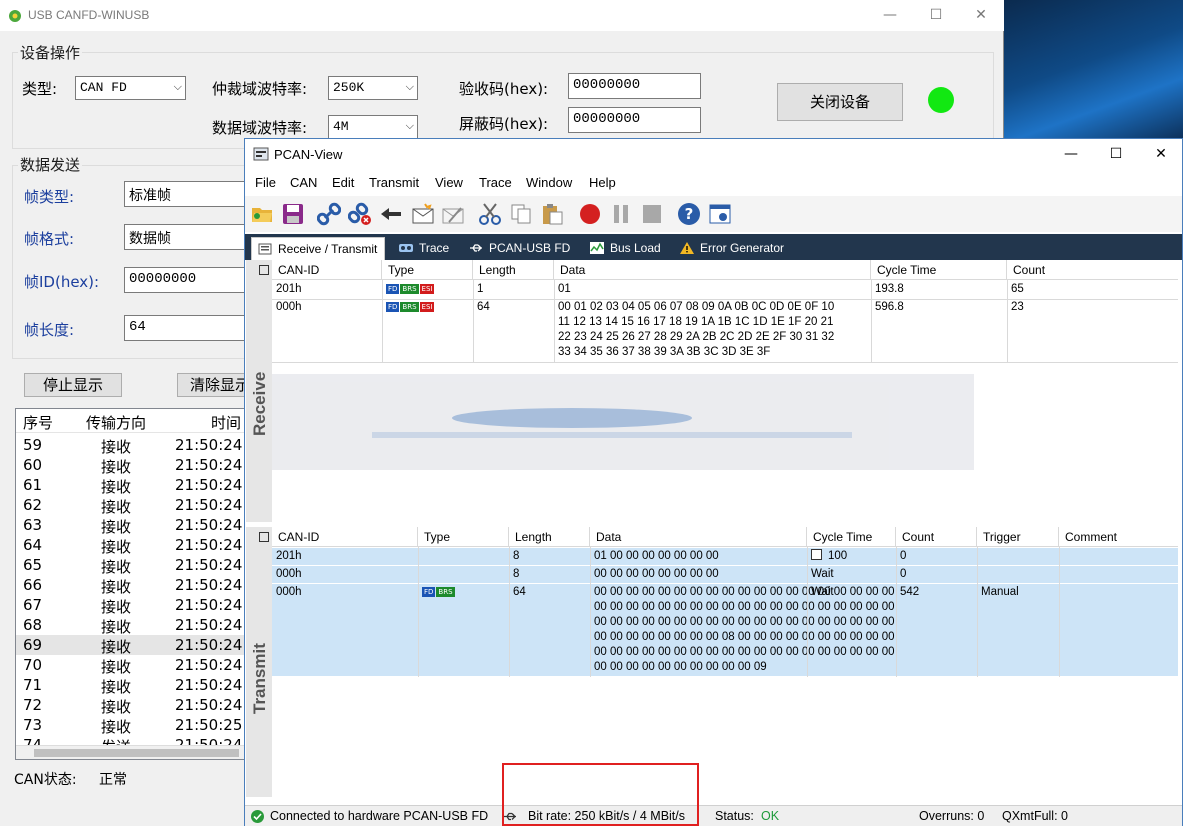 The image size is (1183, 826). Describe the element at coordinates (590, 214) in the screenshot. I see `record-icon` at that location.